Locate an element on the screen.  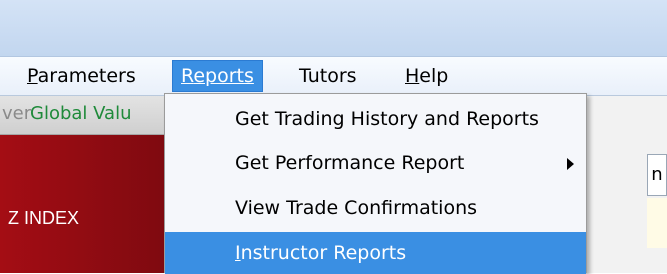
menu-item-instructor-reports-label: nstructor Reports is located at coordinates (323, 253).